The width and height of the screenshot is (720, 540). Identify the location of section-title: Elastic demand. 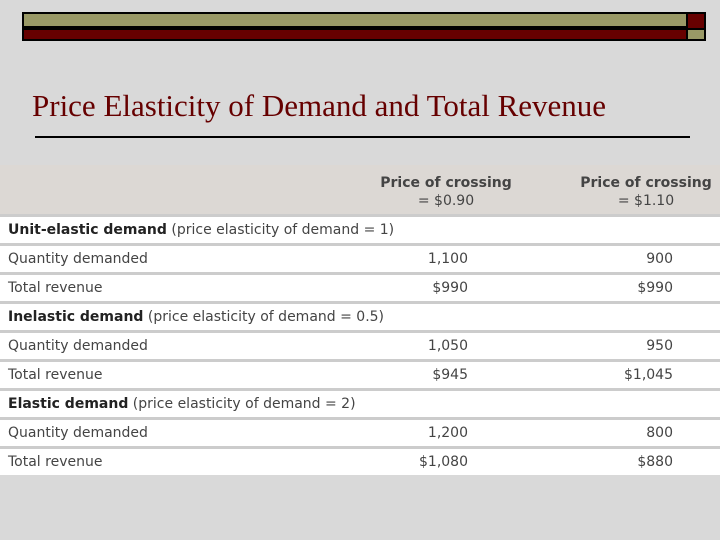
(68, 404).